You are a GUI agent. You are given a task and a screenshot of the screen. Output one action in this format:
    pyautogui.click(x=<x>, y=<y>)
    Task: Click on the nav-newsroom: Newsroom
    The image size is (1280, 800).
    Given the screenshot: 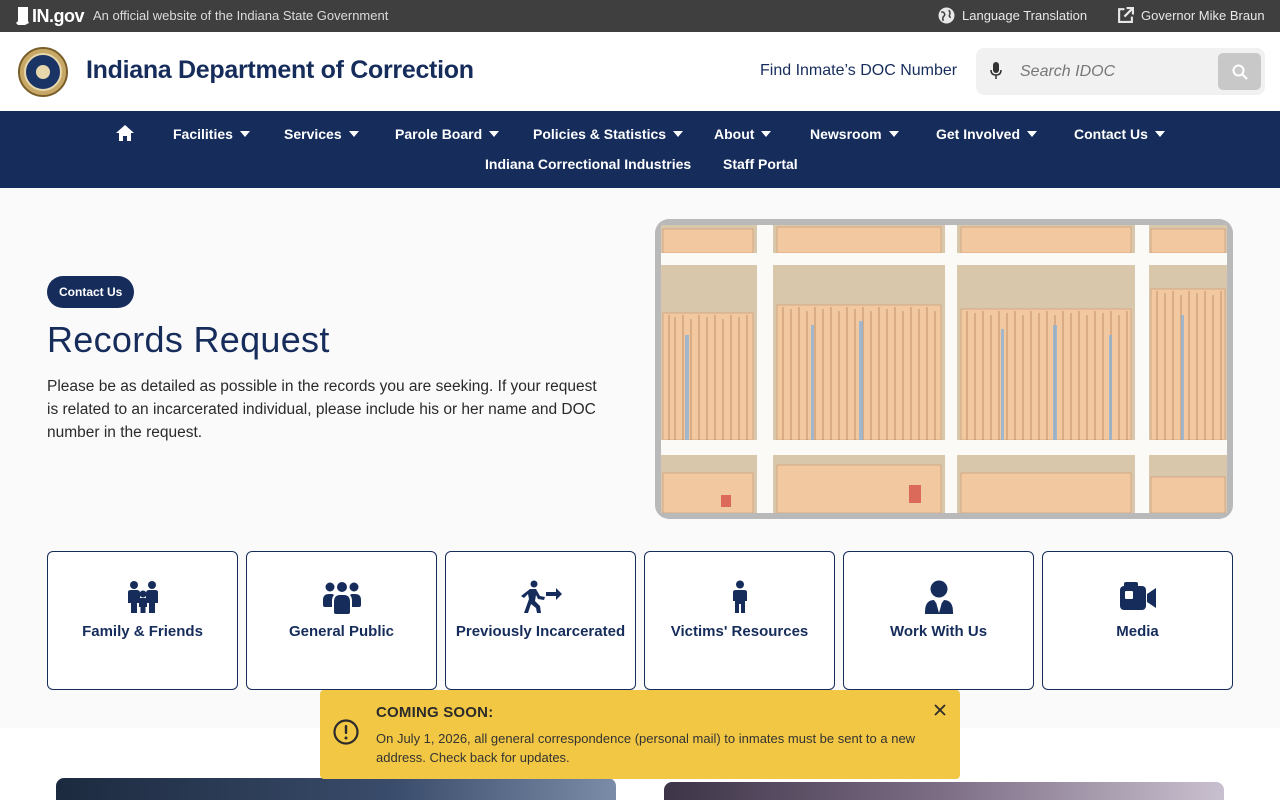 What is the action you would take?
    pyautogui.click(x=854, y=134)
    